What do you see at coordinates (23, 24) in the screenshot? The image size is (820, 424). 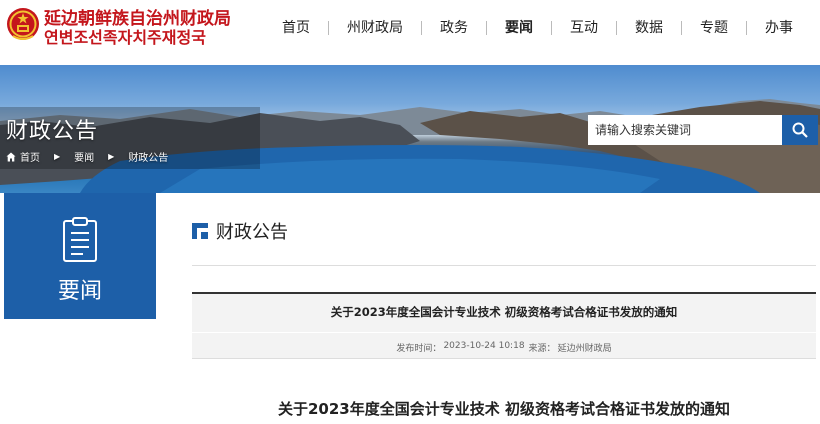 I see `national-emblem-icon` at bounding box center [23, 24].